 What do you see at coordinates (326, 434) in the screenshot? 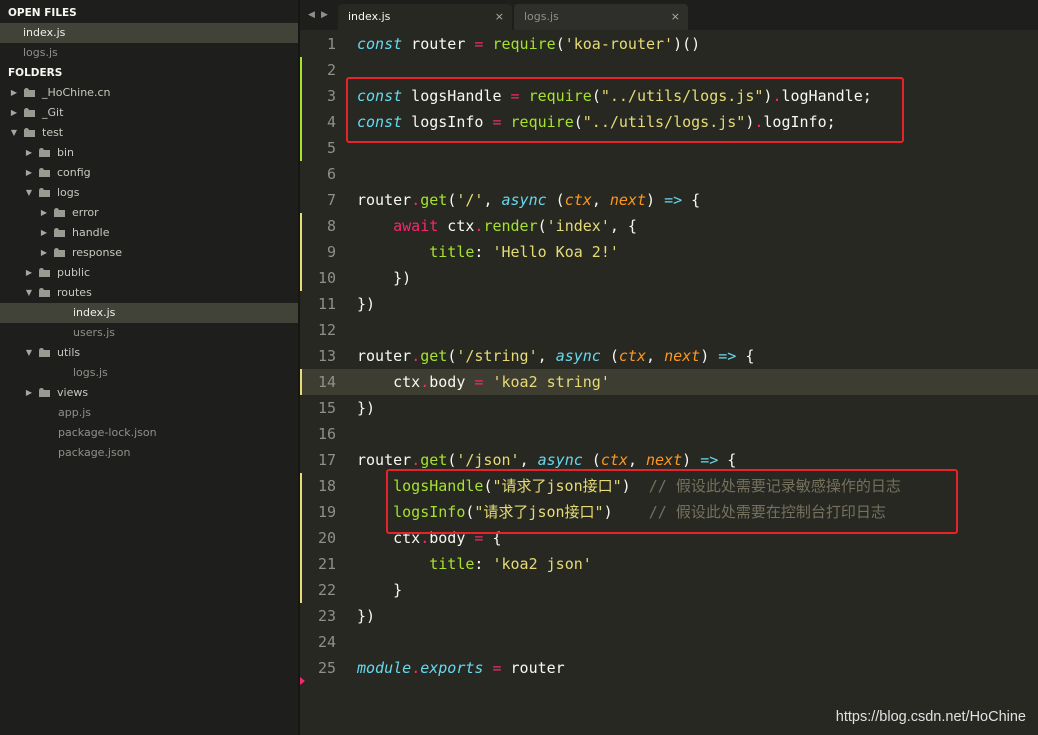
I see `line-number: 16` at bounding box center [326, 434].